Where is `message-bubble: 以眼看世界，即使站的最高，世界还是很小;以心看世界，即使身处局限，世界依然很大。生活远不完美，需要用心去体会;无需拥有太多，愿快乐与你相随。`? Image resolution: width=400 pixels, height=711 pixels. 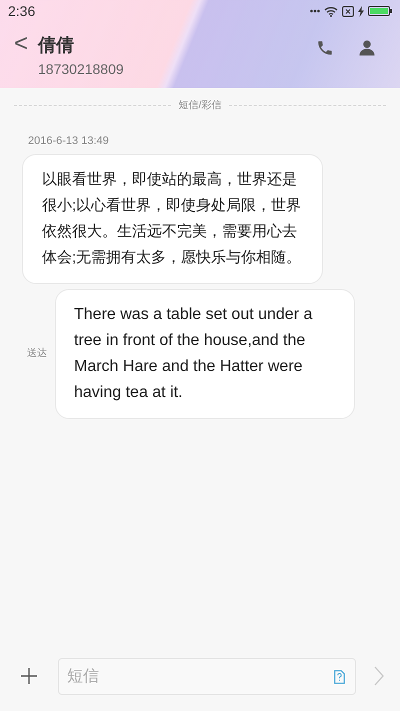
message-bubble: 以眼看世界，即使站的最高，世界还是很小;以心看世界，即使身处局限，世界依然很大。生活远不完美，需要用心去体会;无需拥有太多，愿快乐与你相随。 is located at coordinates (172, 219).